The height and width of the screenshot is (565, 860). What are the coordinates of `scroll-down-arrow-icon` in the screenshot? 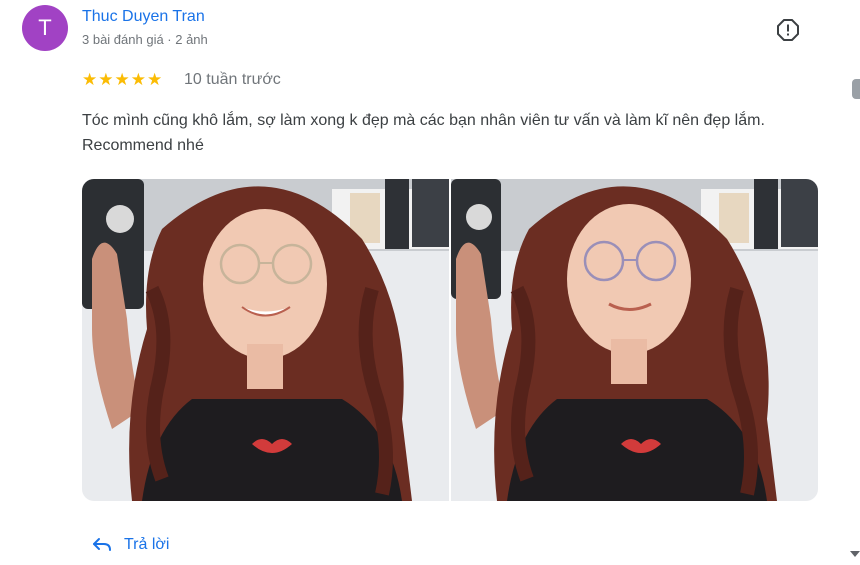 It's located at (855, 554).